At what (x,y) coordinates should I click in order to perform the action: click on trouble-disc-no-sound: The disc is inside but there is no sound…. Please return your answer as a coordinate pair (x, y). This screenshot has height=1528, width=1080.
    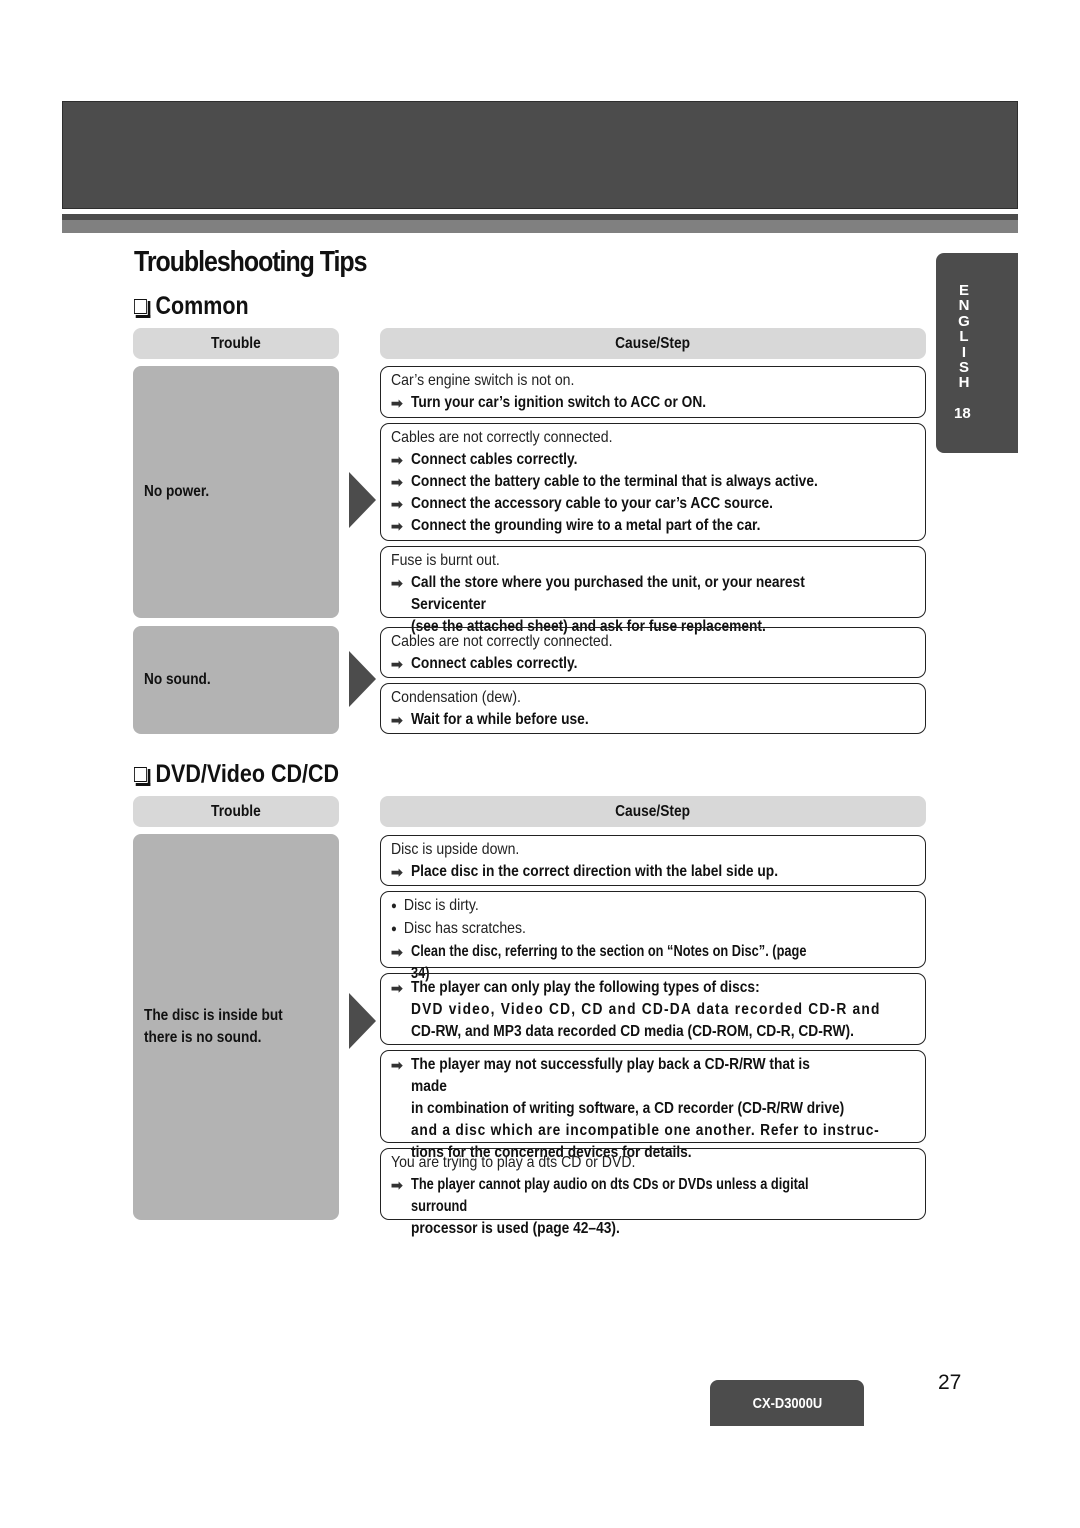
    Looking at the image, I should click on (236, 1027).